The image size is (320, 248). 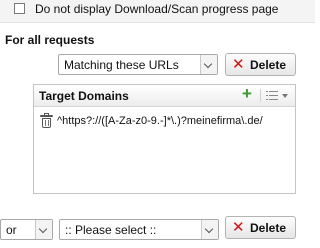 What do you see at coordinates (164, 95) in the screenshot?
I see `panel-header: Target Domains +` at bounding box center [164, 95].